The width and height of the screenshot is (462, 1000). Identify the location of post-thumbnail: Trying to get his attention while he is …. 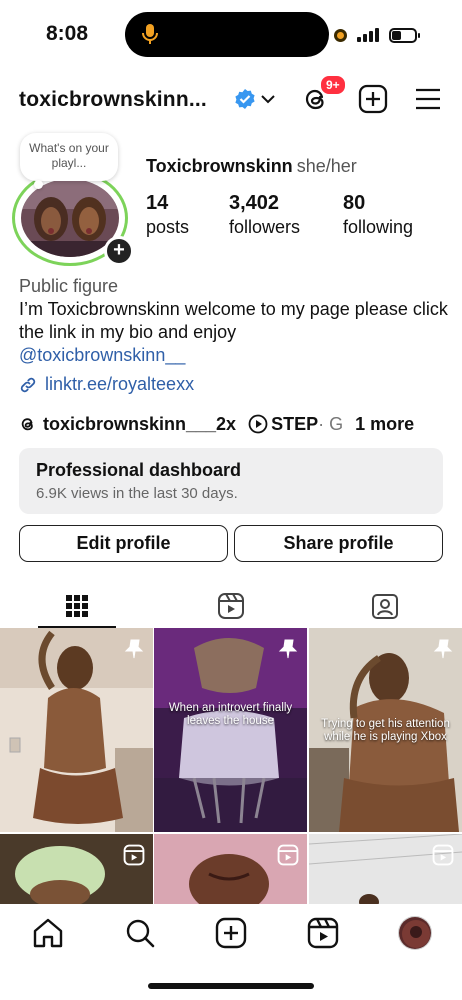
(385, 730).